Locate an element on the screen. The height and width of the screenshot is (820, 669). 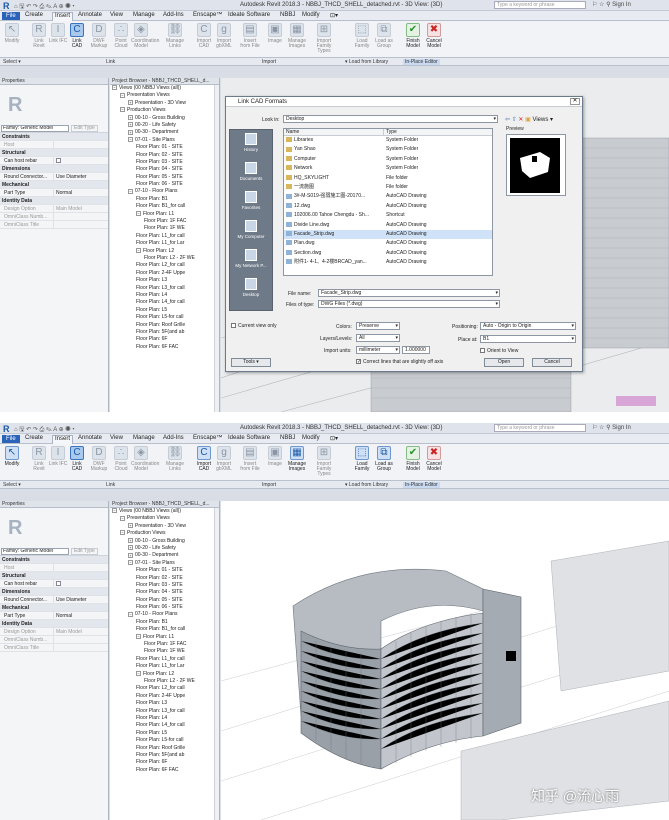
tools-button: Tools ▾ is located at coordinates (251, 362).